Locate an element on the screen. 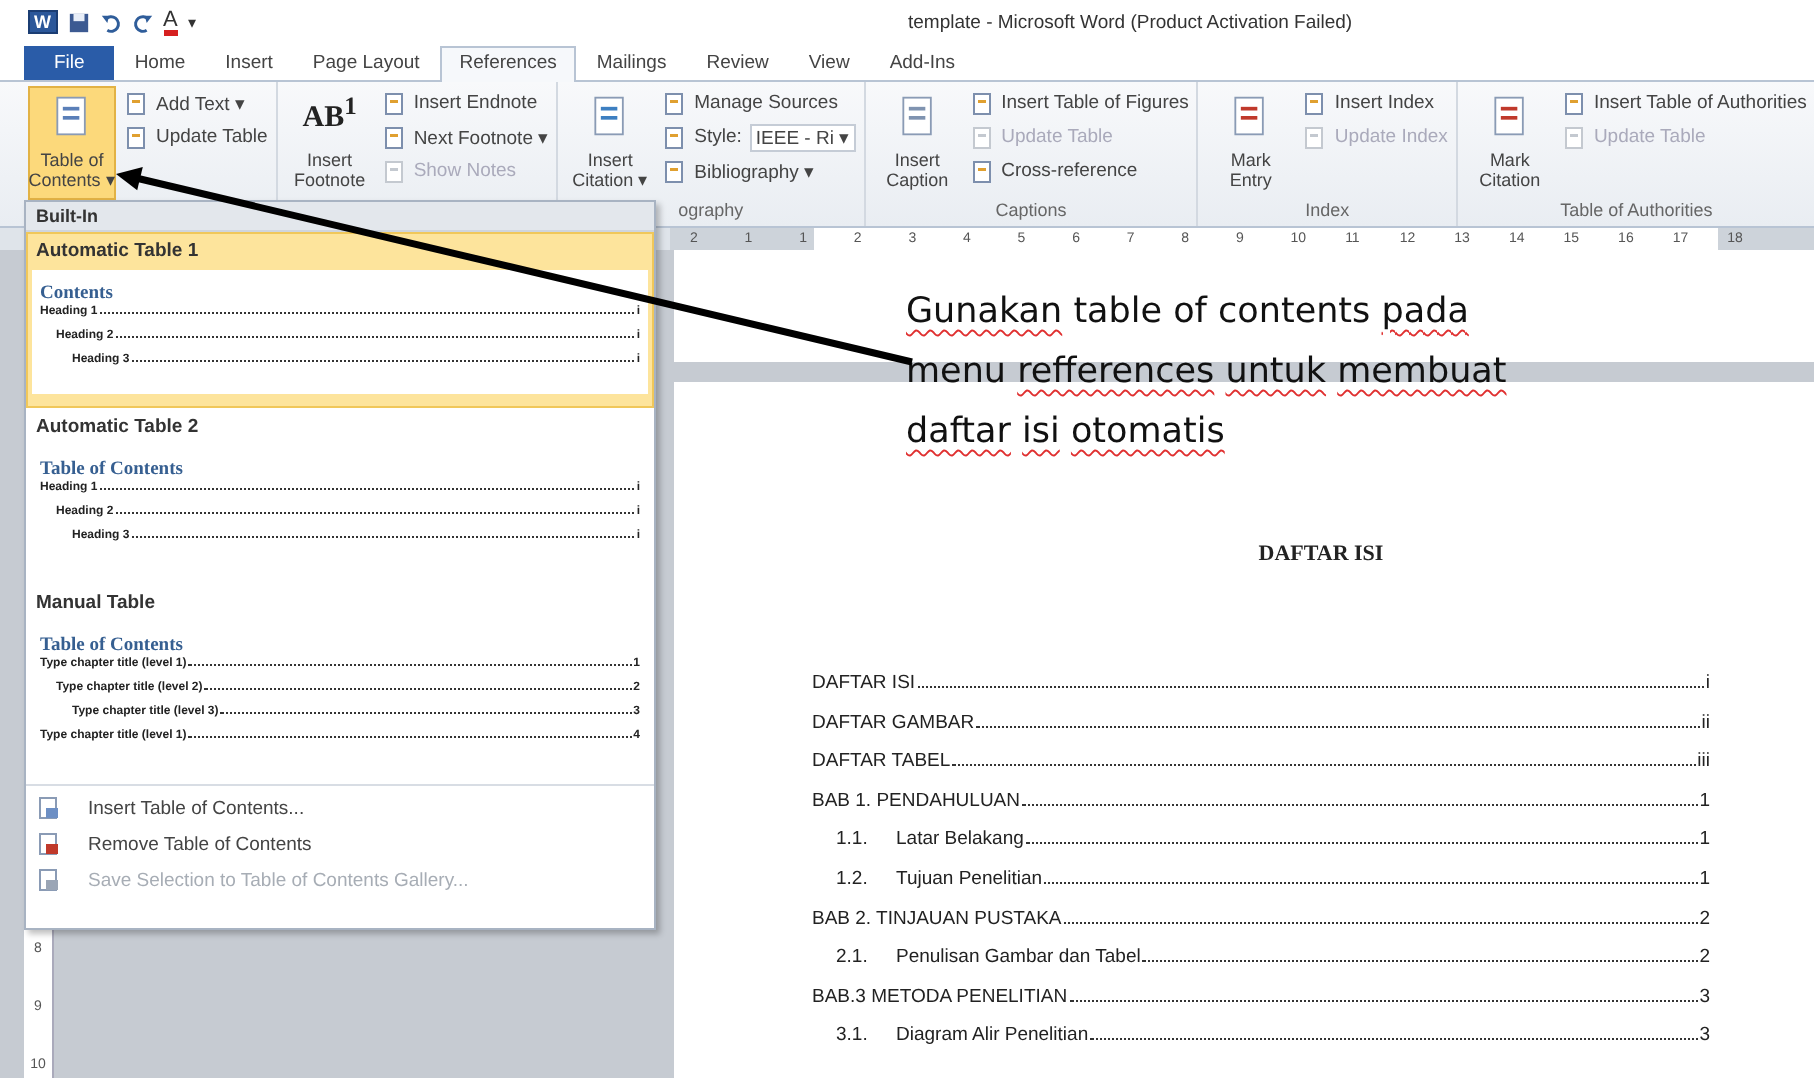 This screenshot has width=1814, height=1078. ribbon-button: Update Table is located at coordinates (196, 137).